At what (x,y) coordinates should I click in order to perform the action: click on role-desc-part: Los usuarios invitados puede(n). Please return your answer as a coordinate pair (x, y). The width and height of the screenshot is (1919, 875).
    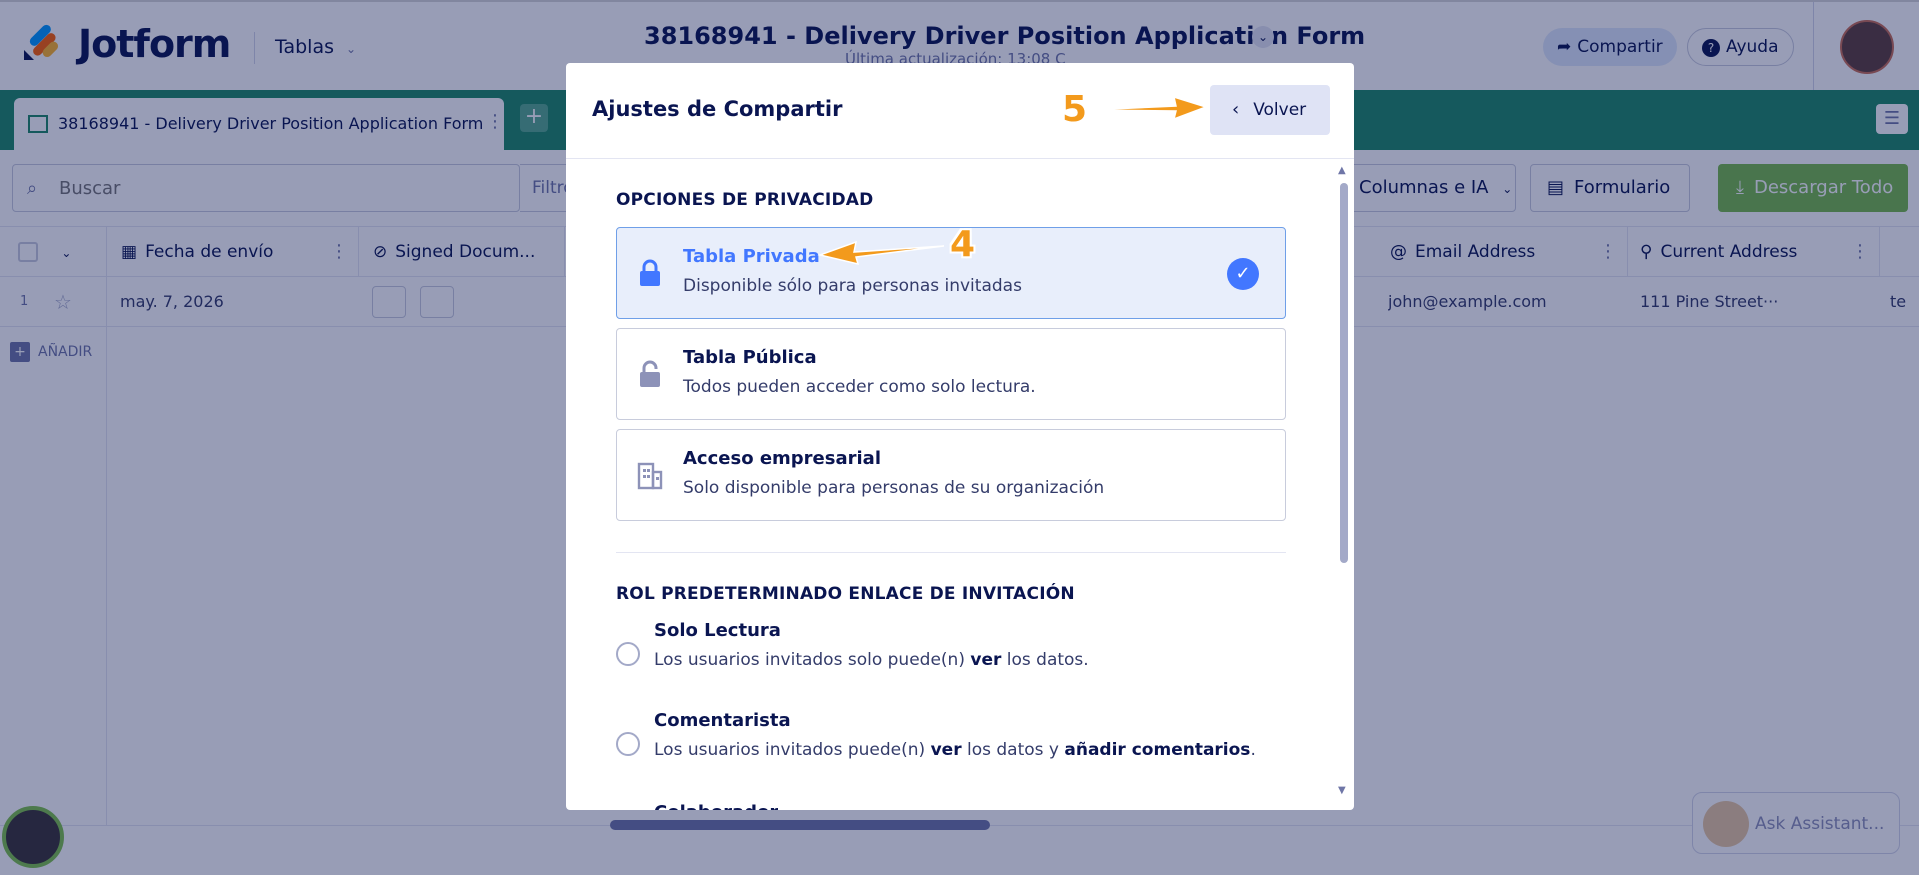
    Looking at the image, I should click on (792, 750).